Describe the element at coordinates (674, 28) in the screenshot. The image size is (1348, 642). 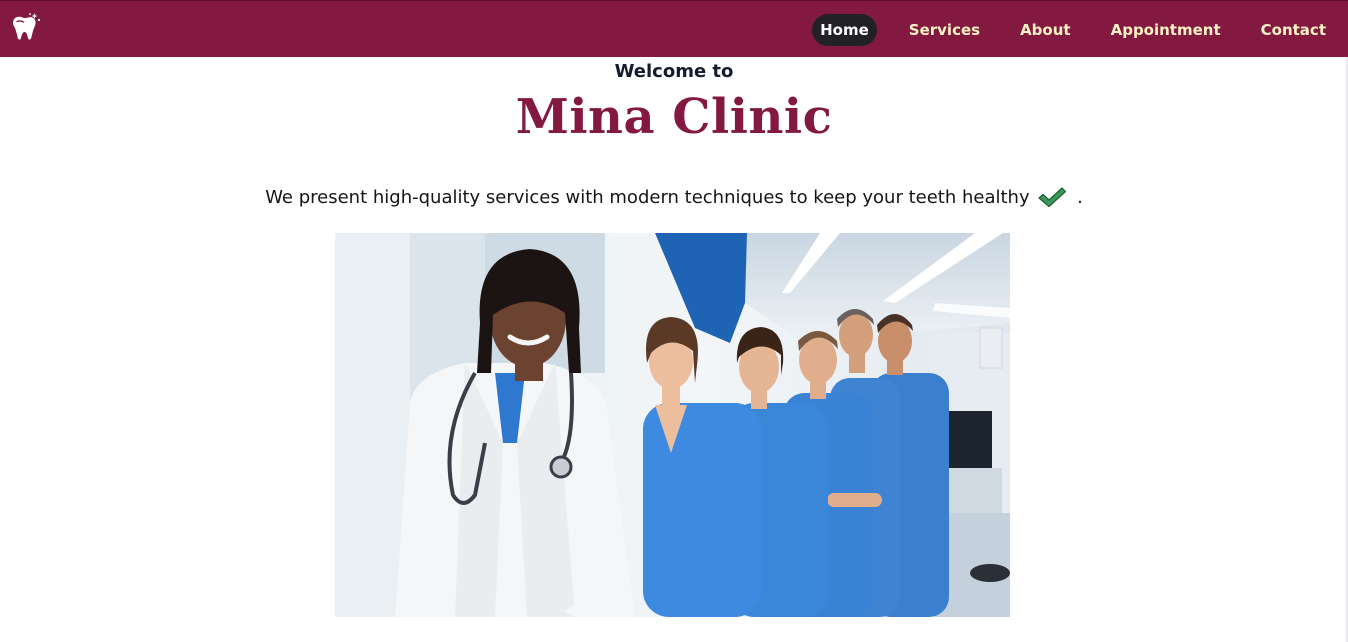
I see `navbar: Home Services About Appointment Contact` at that location.